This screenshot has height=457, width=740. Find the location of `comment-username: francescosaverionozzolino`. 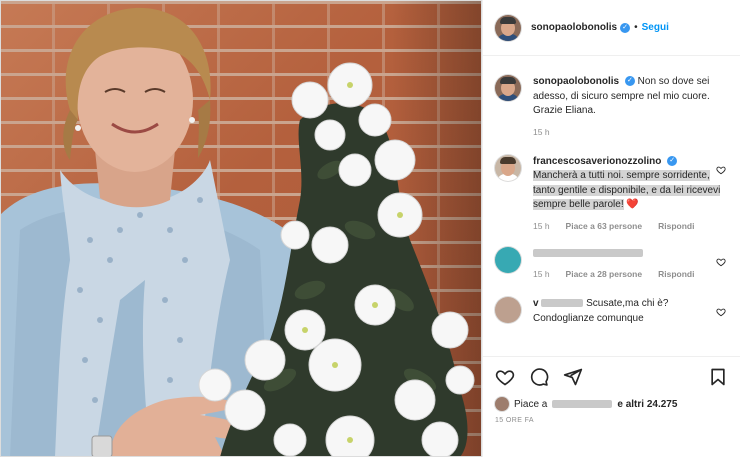

comment-username: francescosaverionozzolino is located at coordinates (597, 161).